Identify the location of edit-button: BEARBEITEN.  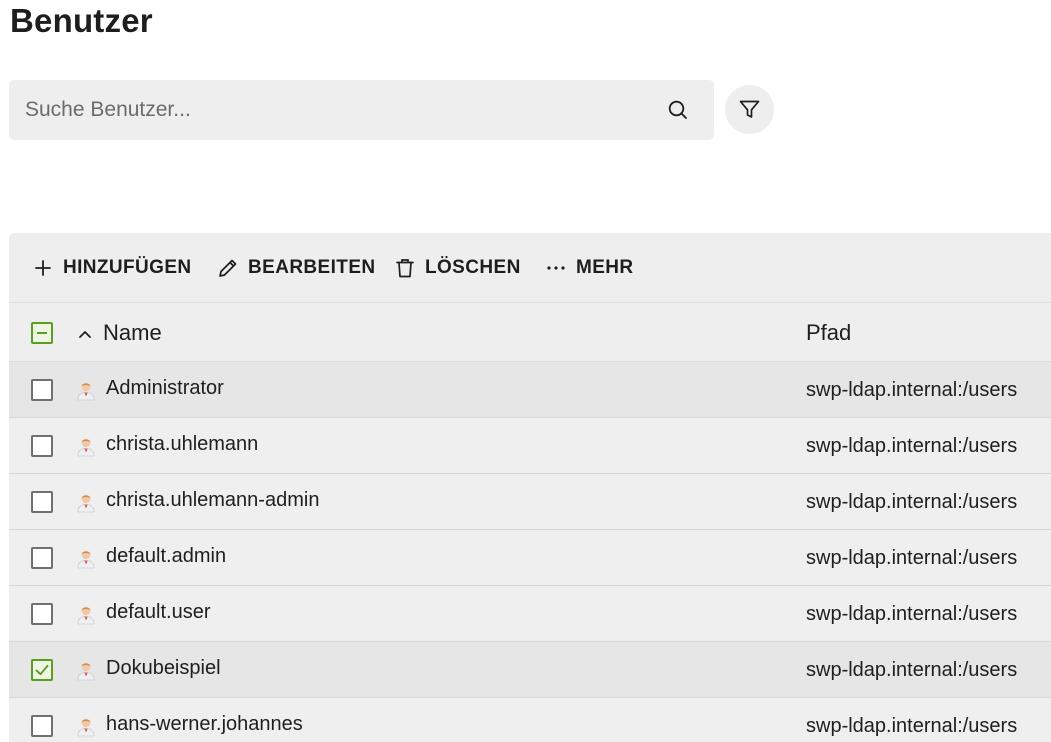
(296, 268).